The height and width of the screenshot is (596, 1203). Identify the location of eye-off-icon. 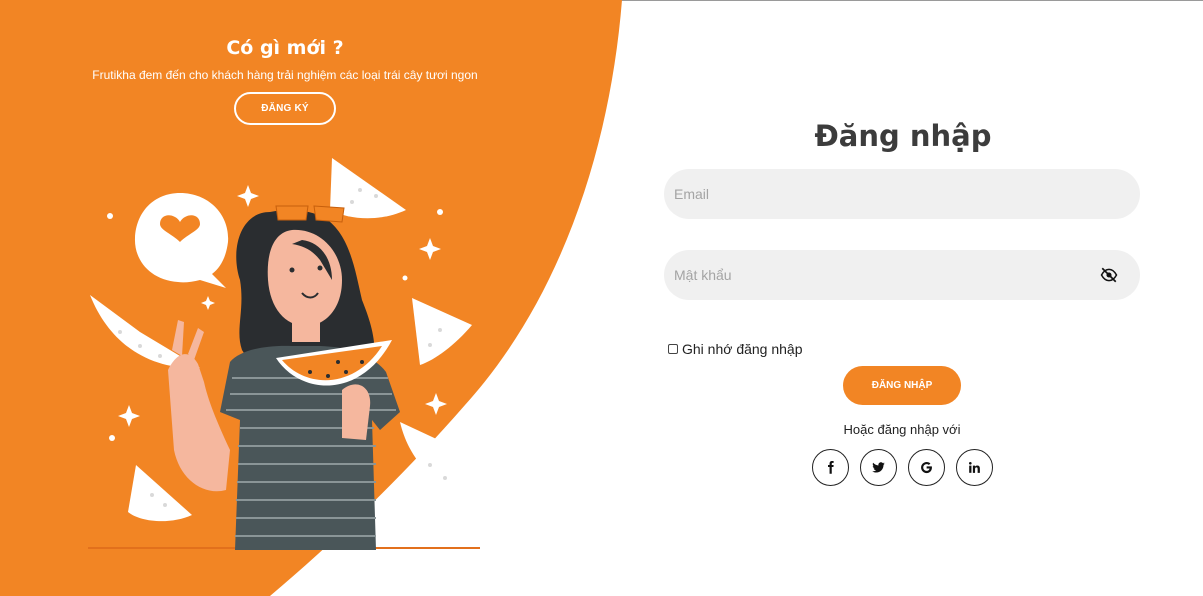
(1109, 275).